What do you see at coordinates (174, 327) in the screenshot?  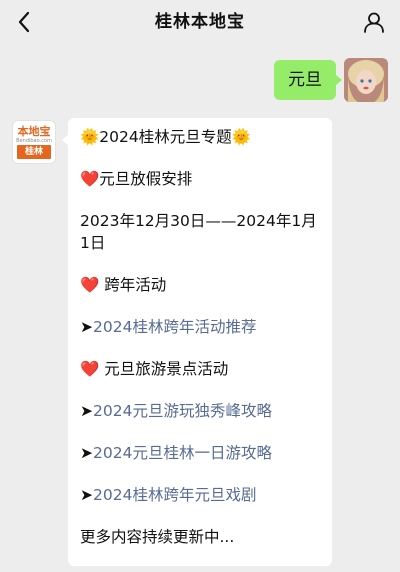 I see `link-newyear-events-label: 2024桂林跨年活动推荐` at bounding box center [174, 327].